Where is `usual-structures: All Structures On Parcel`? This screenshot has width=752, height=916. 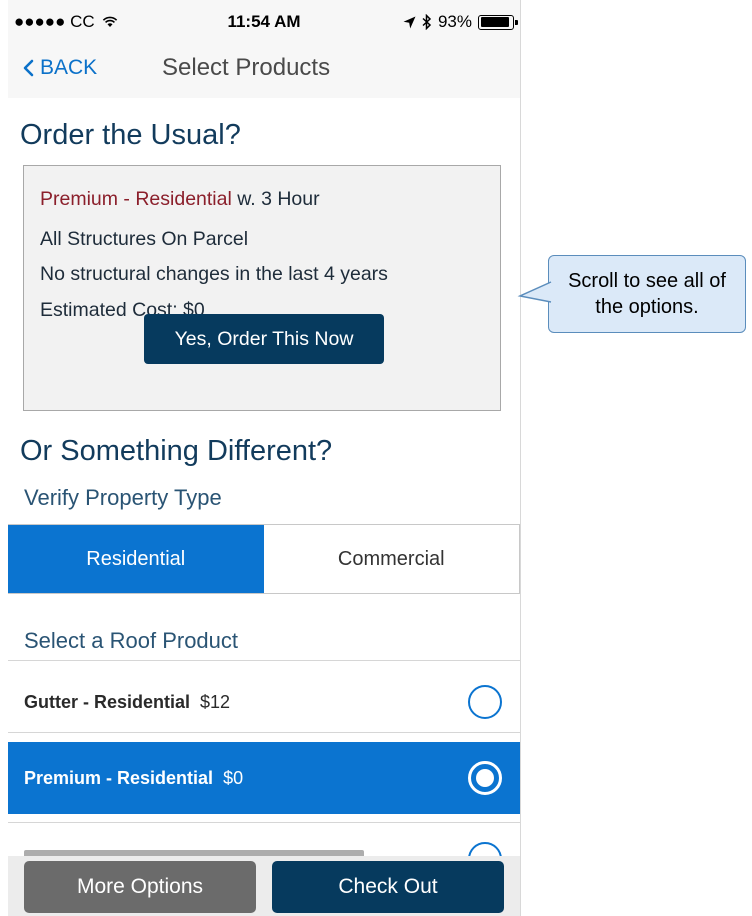 usual-structures: All Structures On Parcel is located at coordinates (144, 239).